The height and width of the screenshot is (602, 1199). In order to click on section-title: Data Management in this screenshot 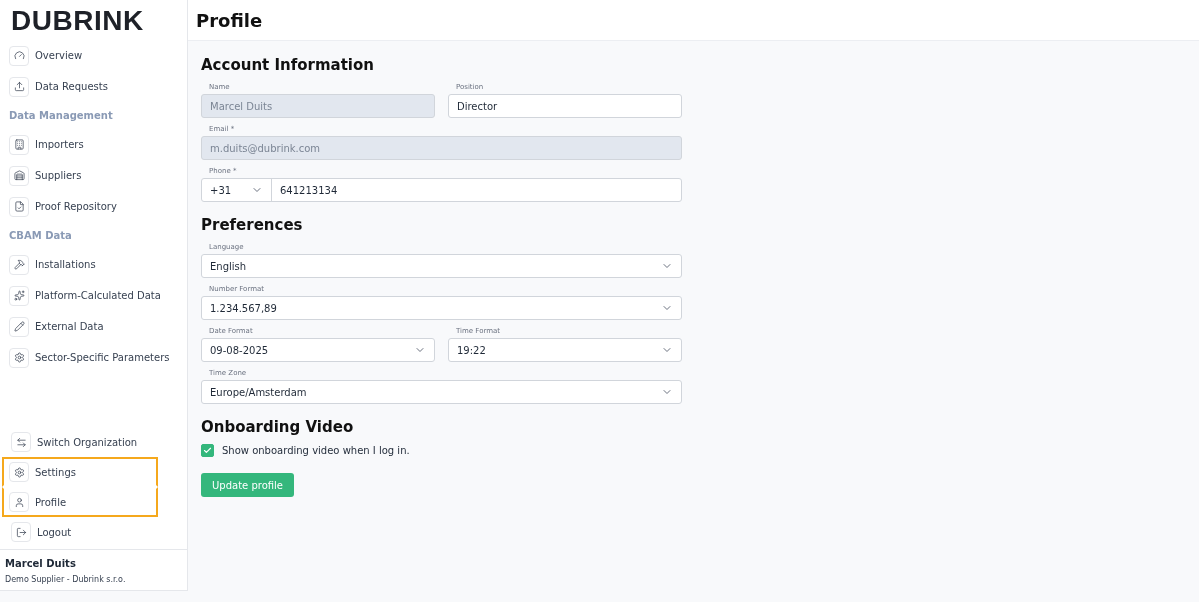, I will do `click(61, 116)`.